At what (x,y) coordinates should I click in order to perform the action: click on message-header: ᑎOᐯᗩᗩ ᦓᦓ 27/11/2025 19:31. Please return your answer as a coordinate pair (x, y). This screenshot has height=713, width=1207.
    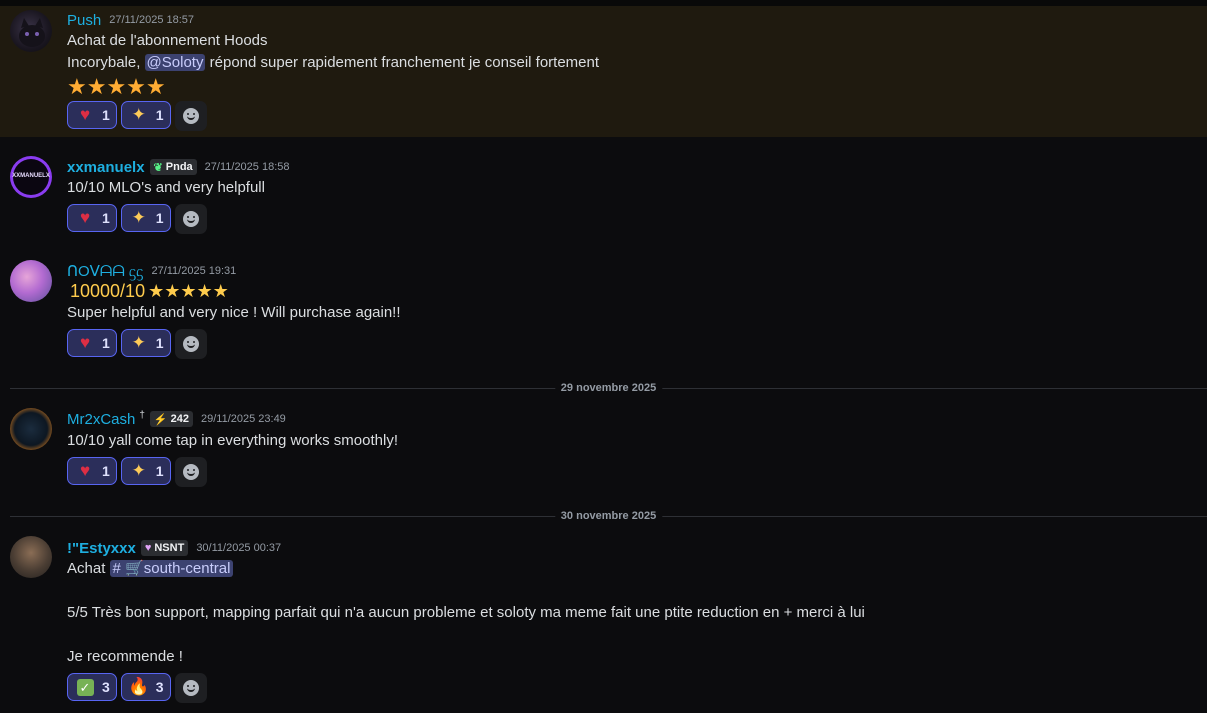
    Looking at the image, I should click on (151, 271).